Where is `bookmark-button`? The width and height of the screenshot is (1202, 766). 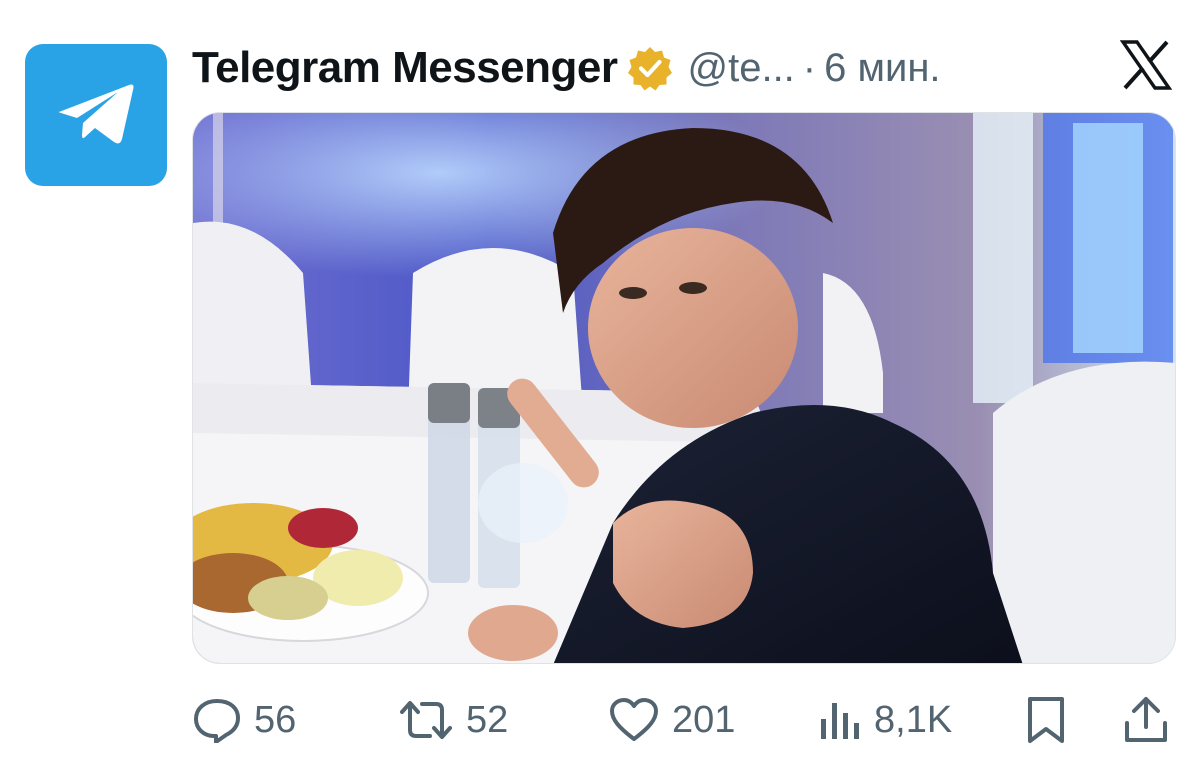 bookmark-button is located at coordinates (1046, 720).